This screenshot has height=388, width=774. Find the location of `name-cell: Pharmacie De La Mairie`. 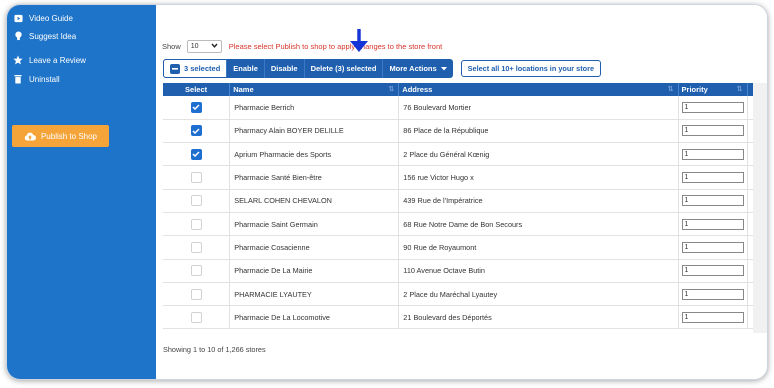

name-cell: Pharmacie De La Mairie is located at coordinates (314, 271).